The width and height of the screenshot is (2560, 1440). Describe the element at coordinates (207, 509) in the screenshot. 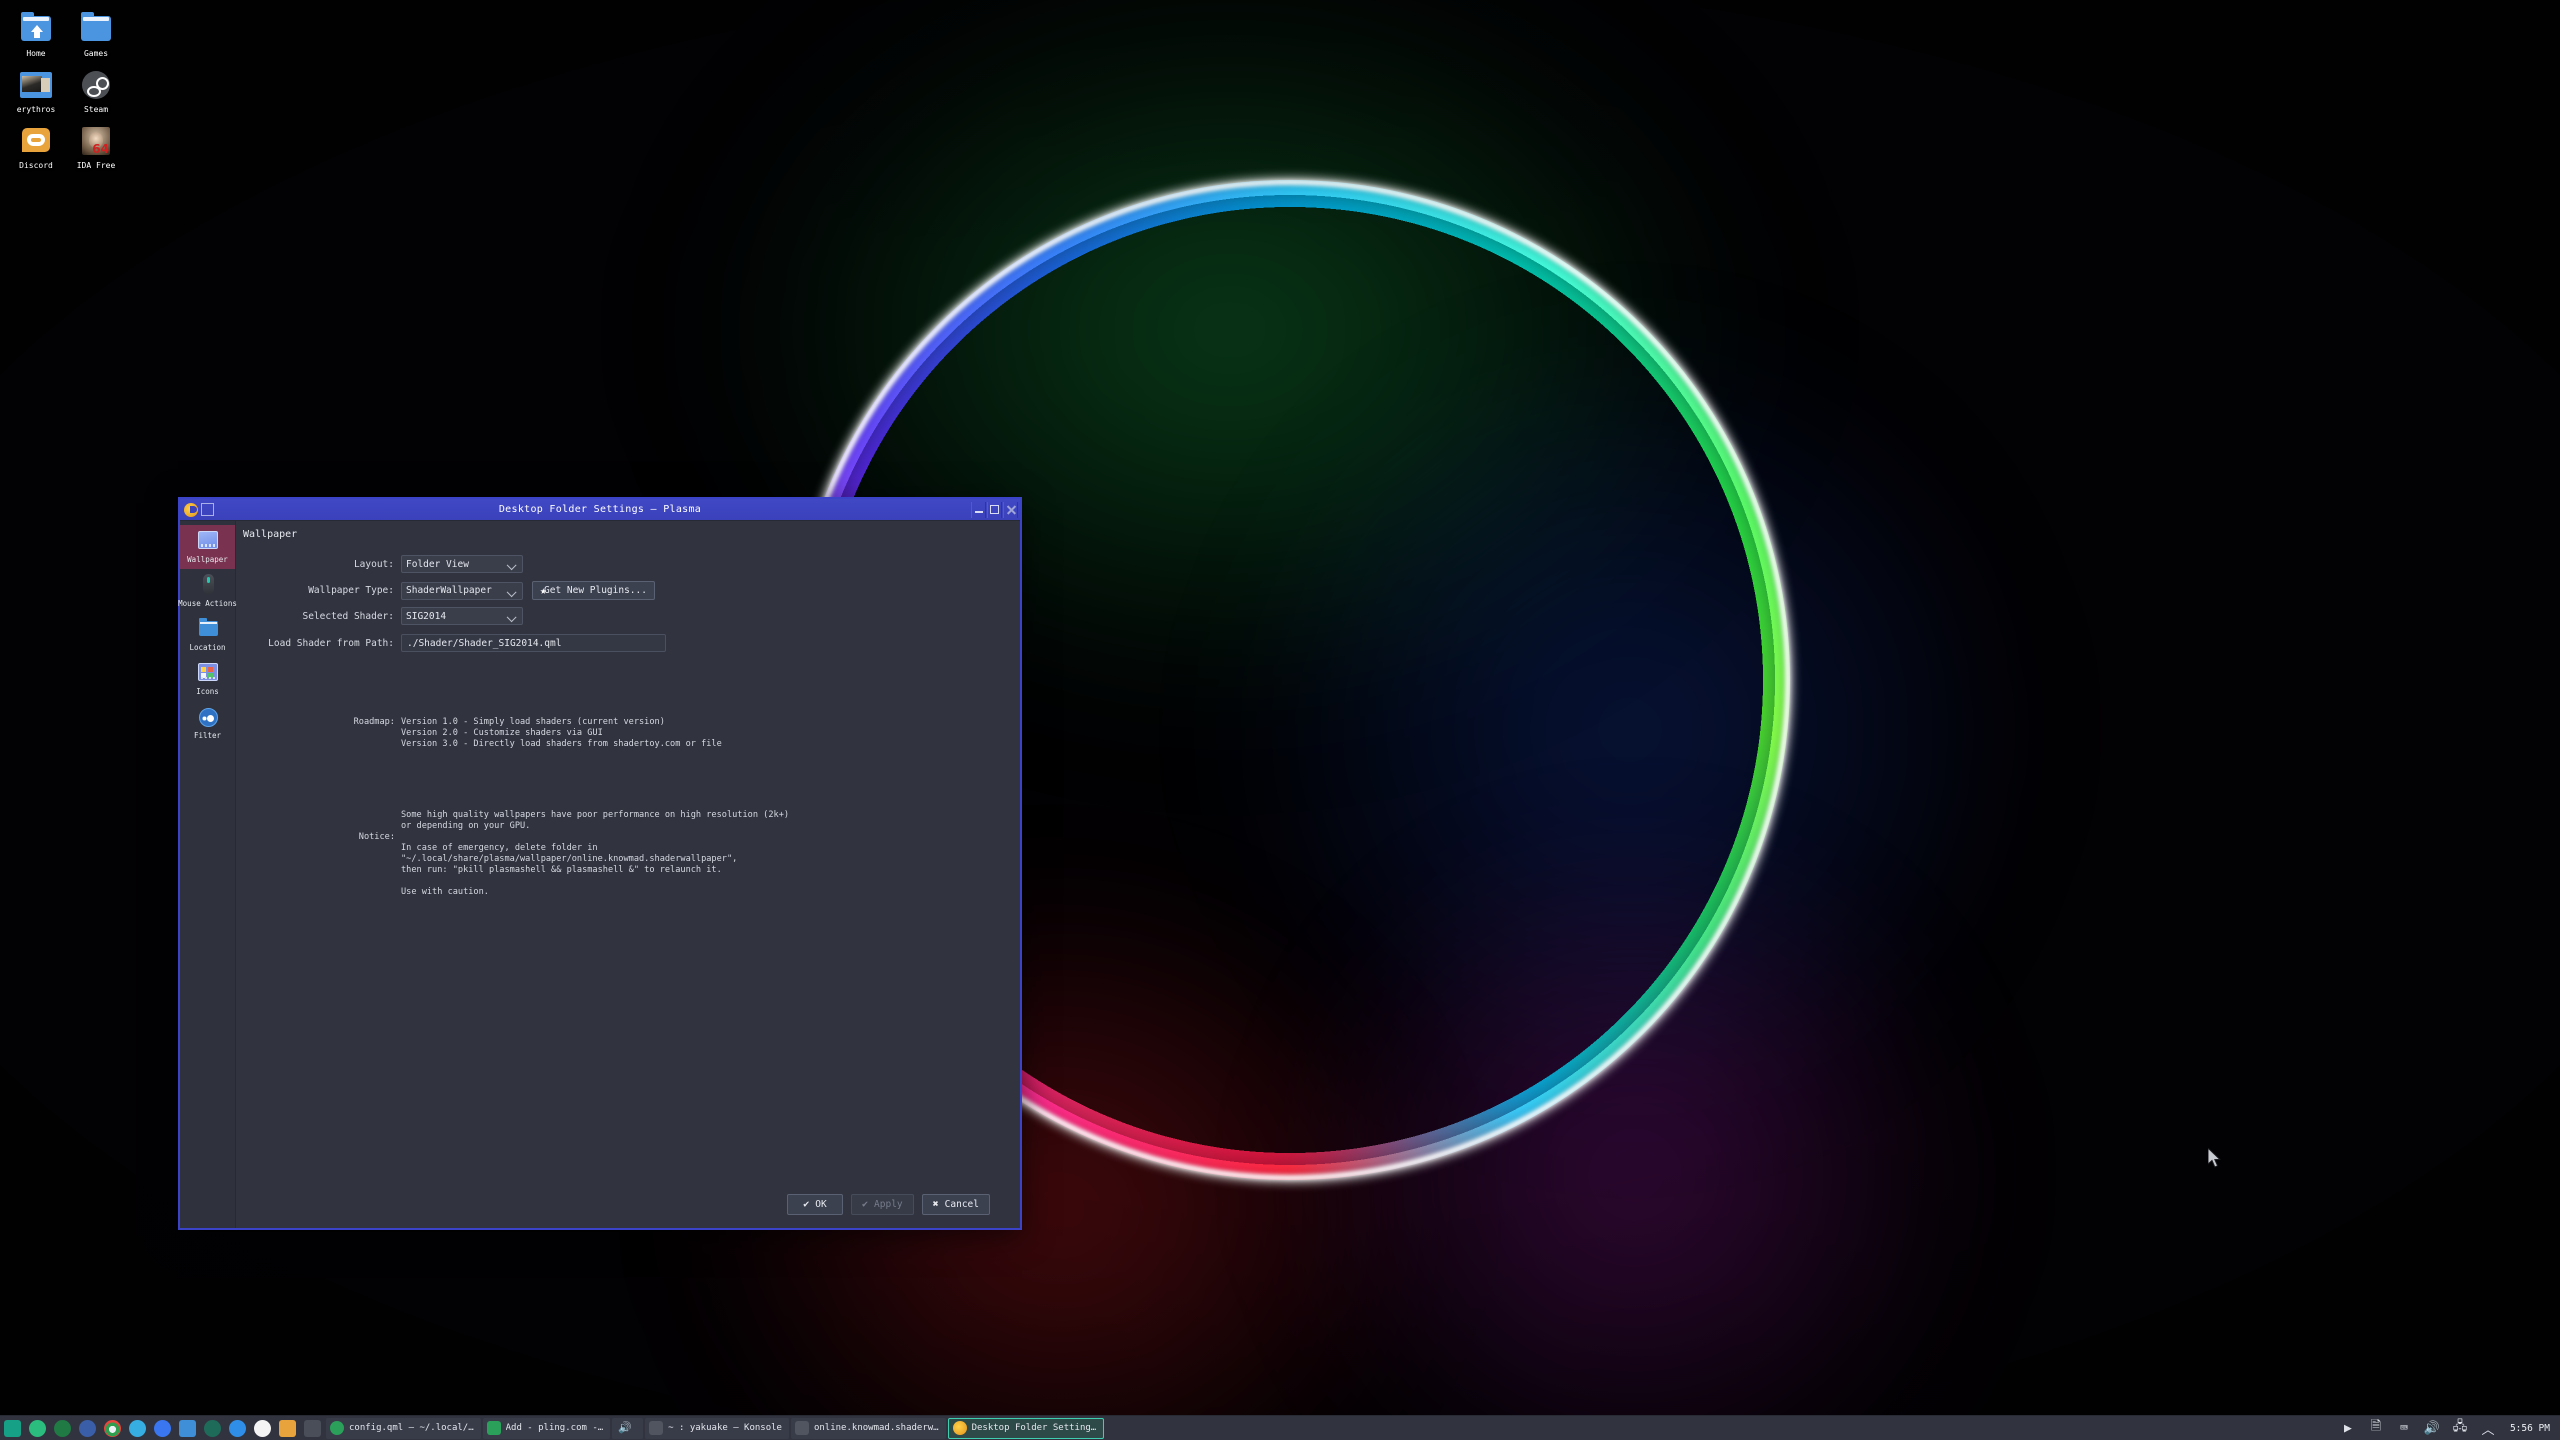

I see `window-menu-icon` at that location.